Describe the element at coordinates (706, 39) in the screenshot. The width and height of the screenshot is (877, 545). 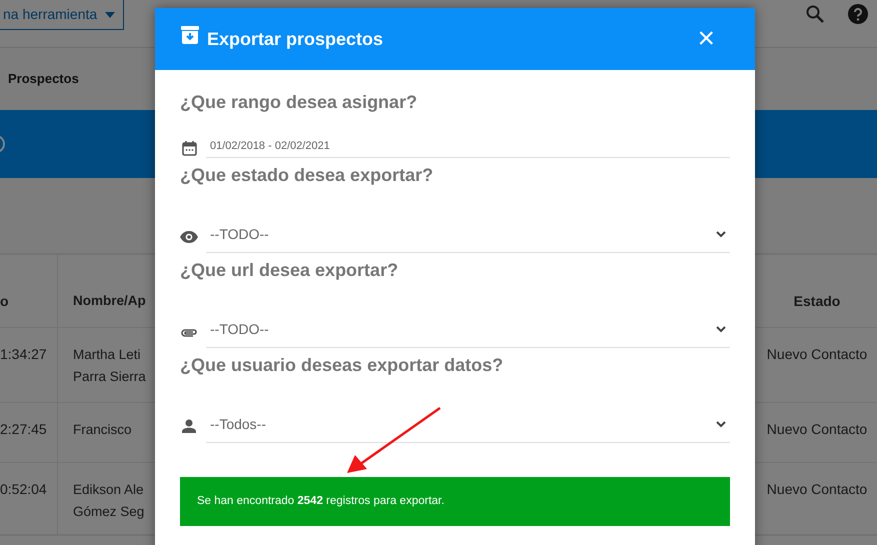
I see `close-button: ×` at that location.